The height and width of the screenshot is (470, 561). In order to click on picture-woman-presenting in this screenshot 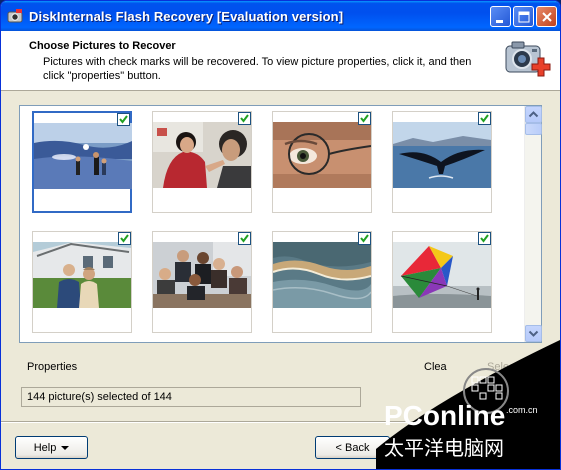, I will do `click(202, 155)`.